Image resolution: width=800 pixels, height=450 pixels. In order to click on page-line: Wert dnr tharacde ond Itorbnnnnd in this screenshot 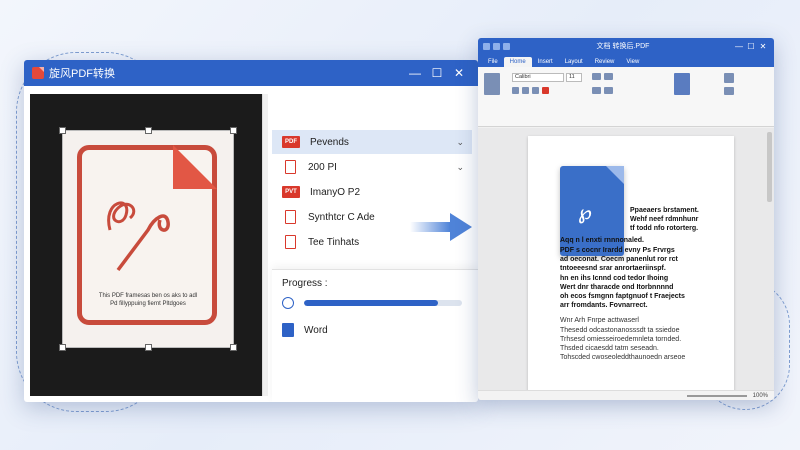, I will do `click(617, 287)`.